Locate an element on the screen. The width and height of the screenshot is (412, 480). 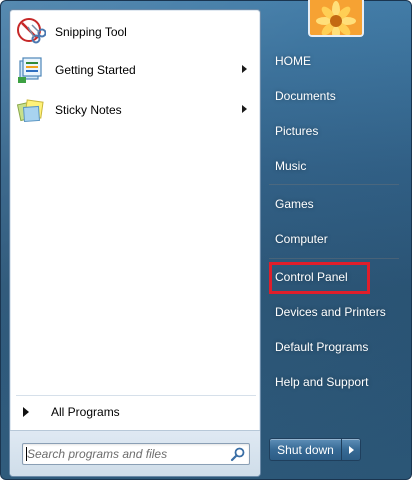
shutdown-control: Shut down is located at coordinates (315, 449).